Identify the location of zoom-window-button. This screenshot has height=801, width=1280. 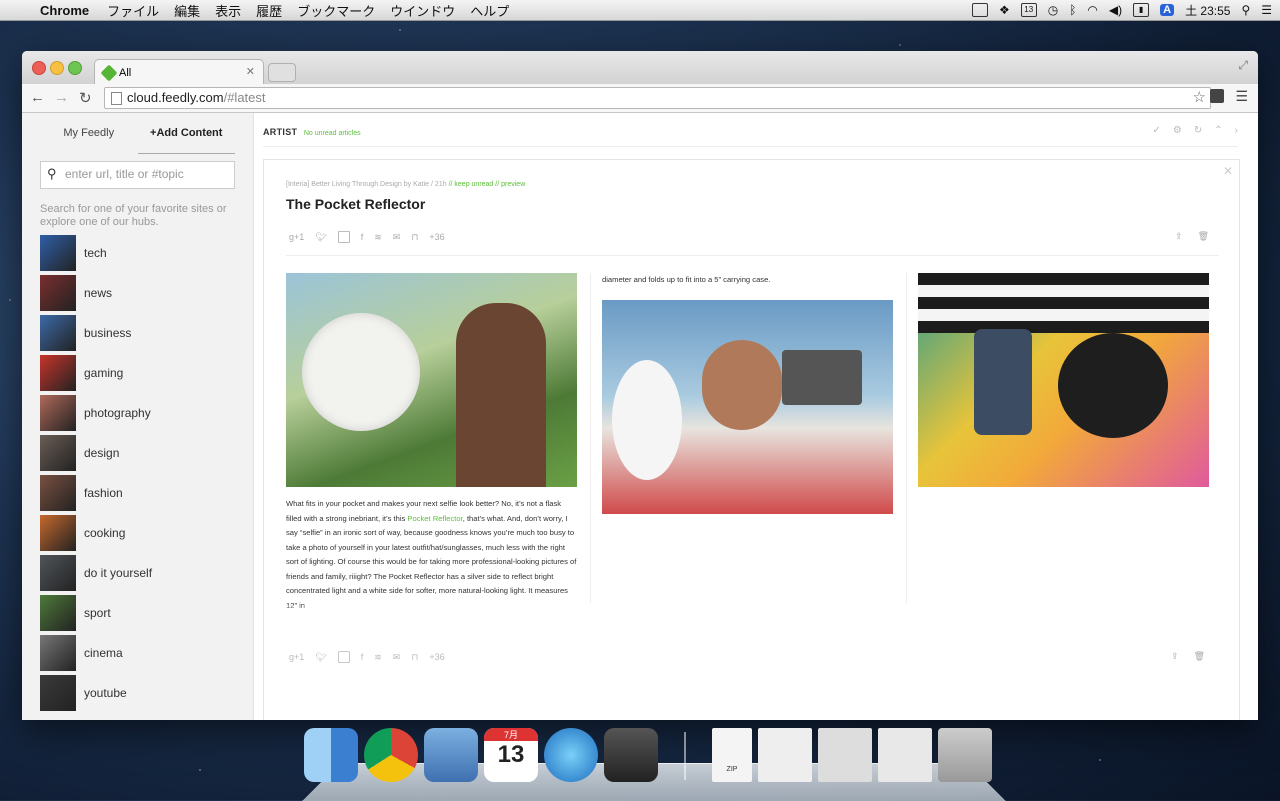
(75, 68).